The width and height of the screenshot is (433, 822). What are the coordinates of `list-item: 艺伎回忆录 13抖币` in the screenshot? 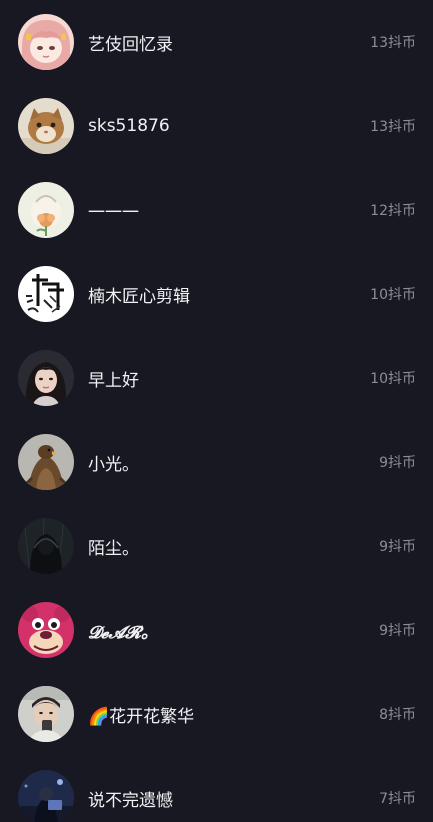 It's located at (216, 42).